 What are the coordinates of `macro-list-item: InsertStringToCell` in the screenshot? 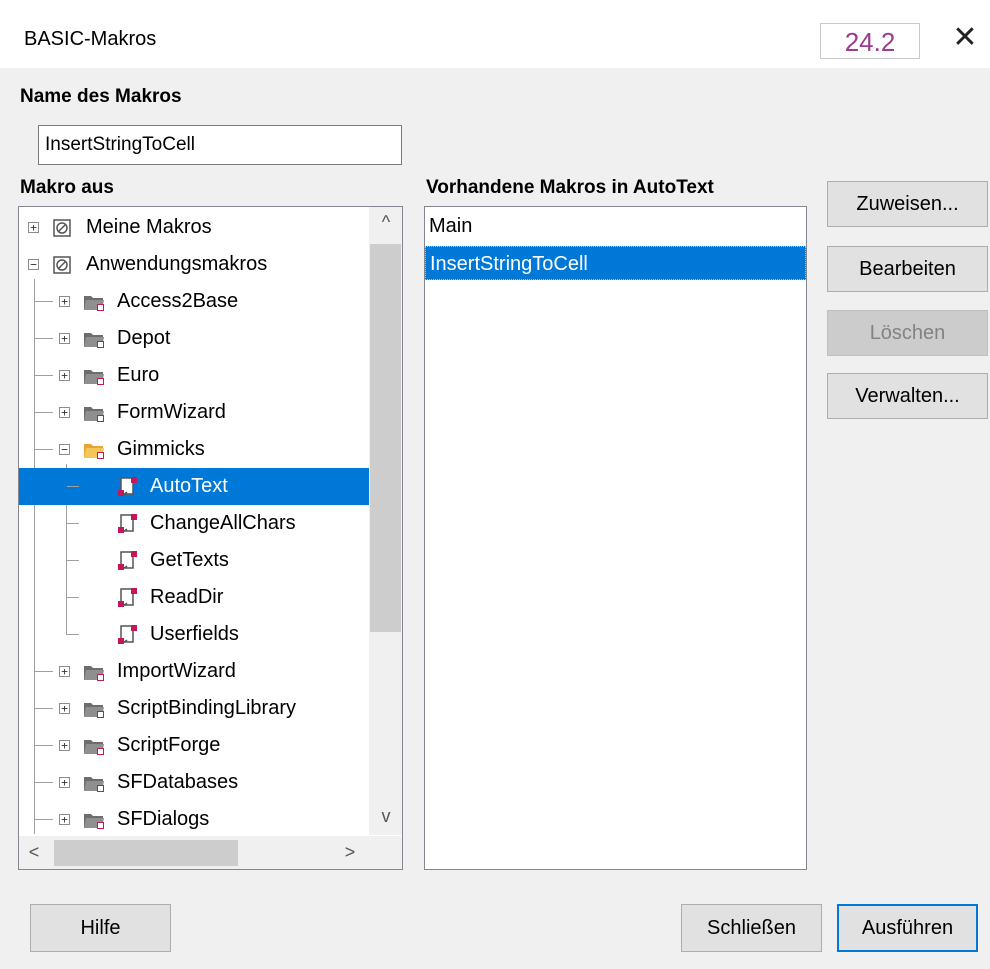 It's located at (615, 263).